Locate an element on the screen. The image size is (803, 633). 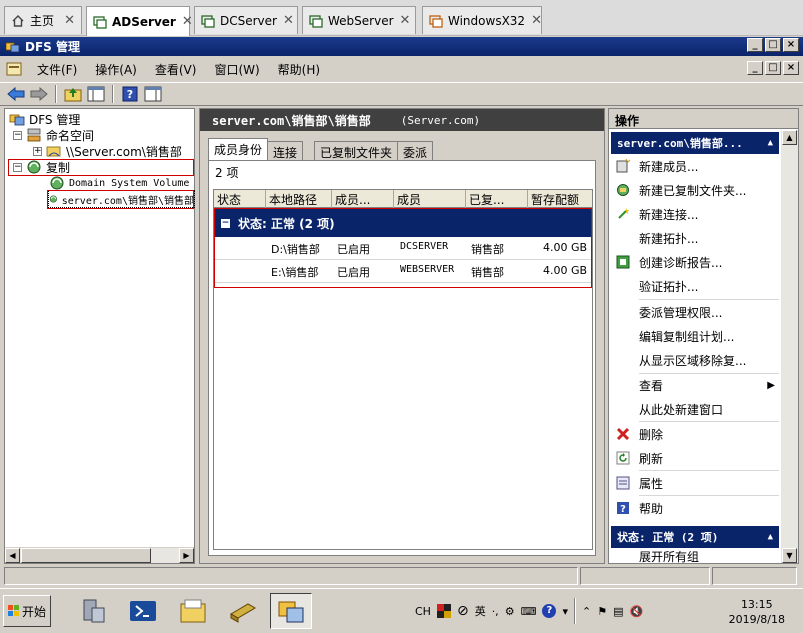
menu-view: 查看(V) is located at coordinates (176, 69).